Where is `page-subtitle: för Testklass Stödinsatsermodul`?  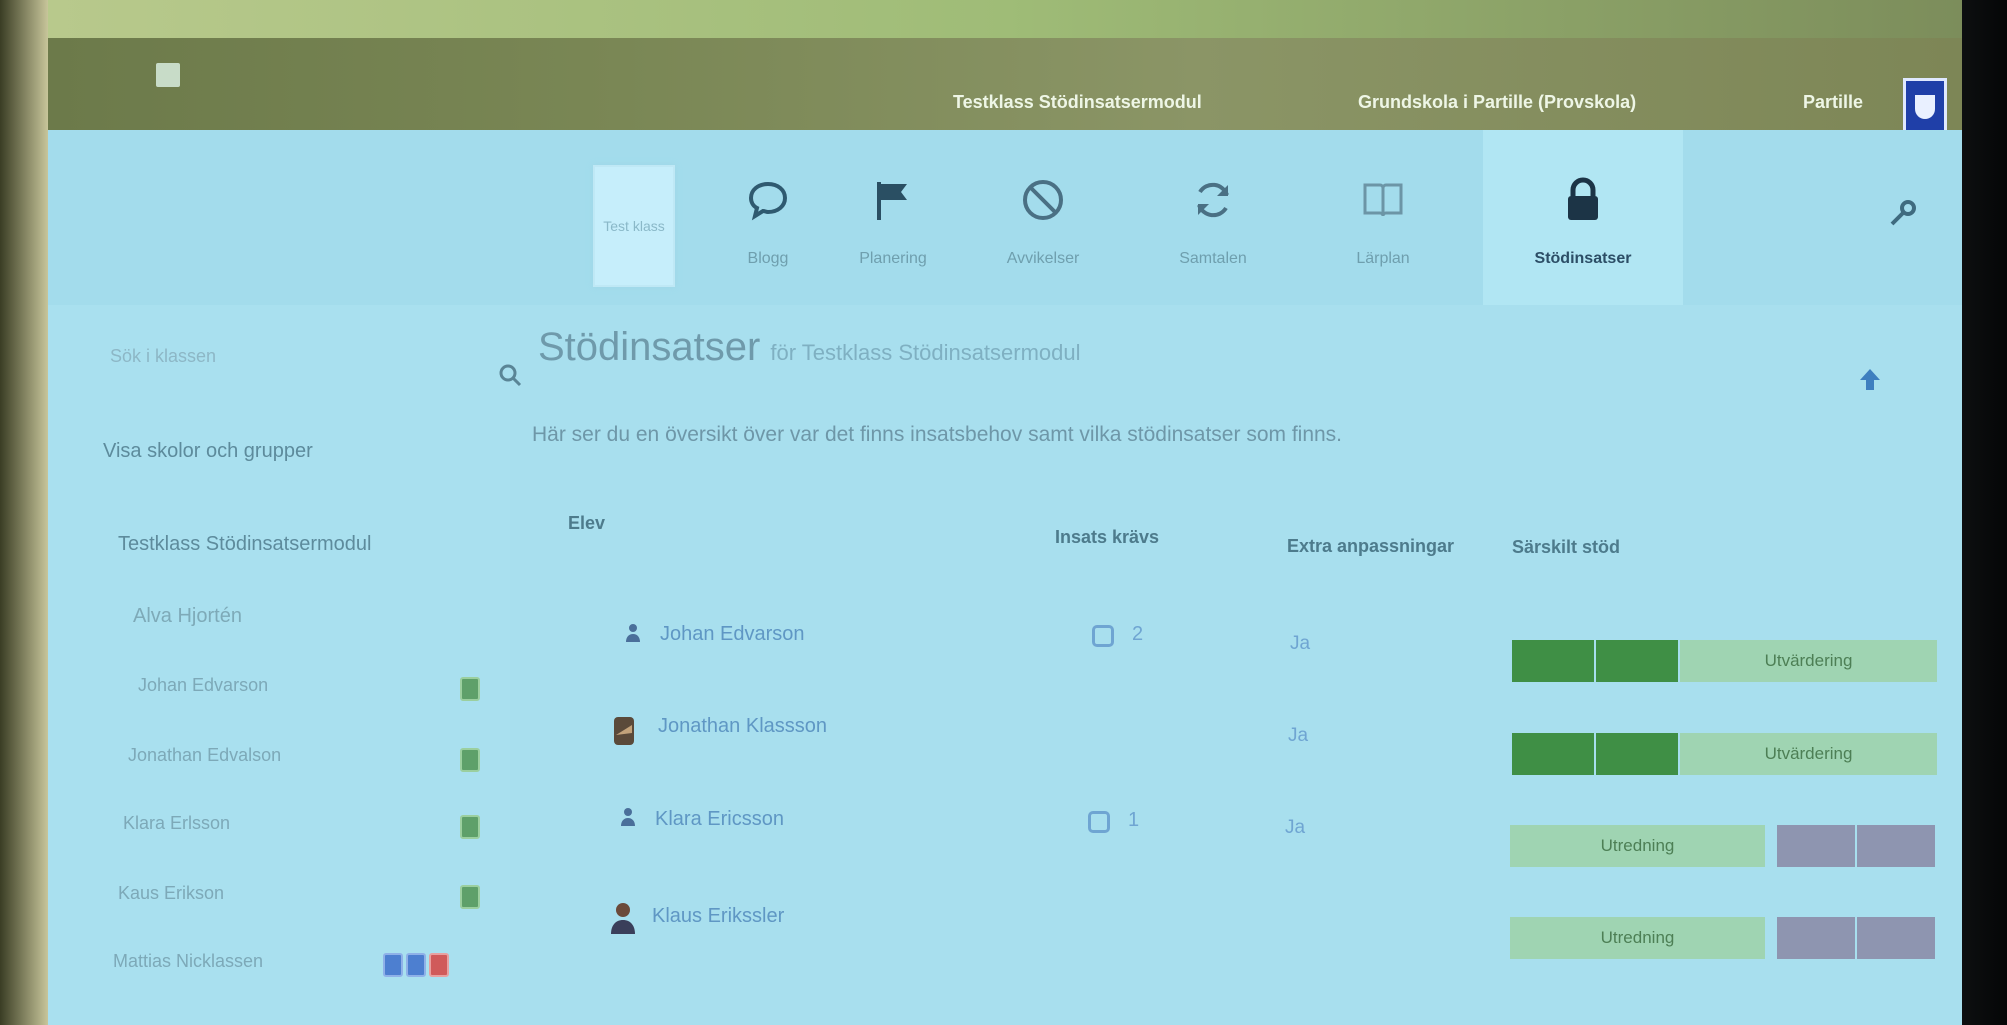 page-subtitle: för Testklass Stödinsatsermodul is located at coordinates (925, 352).